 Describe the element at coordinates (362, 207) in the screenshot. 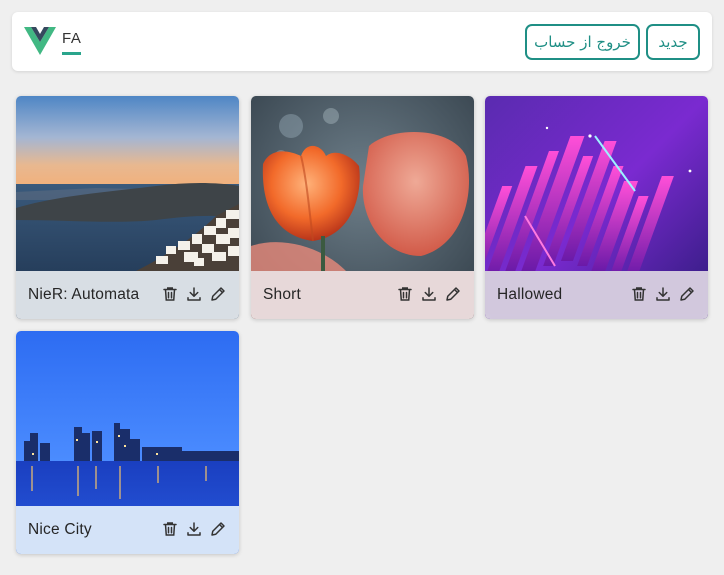

I see `image-card: Short` at that location.